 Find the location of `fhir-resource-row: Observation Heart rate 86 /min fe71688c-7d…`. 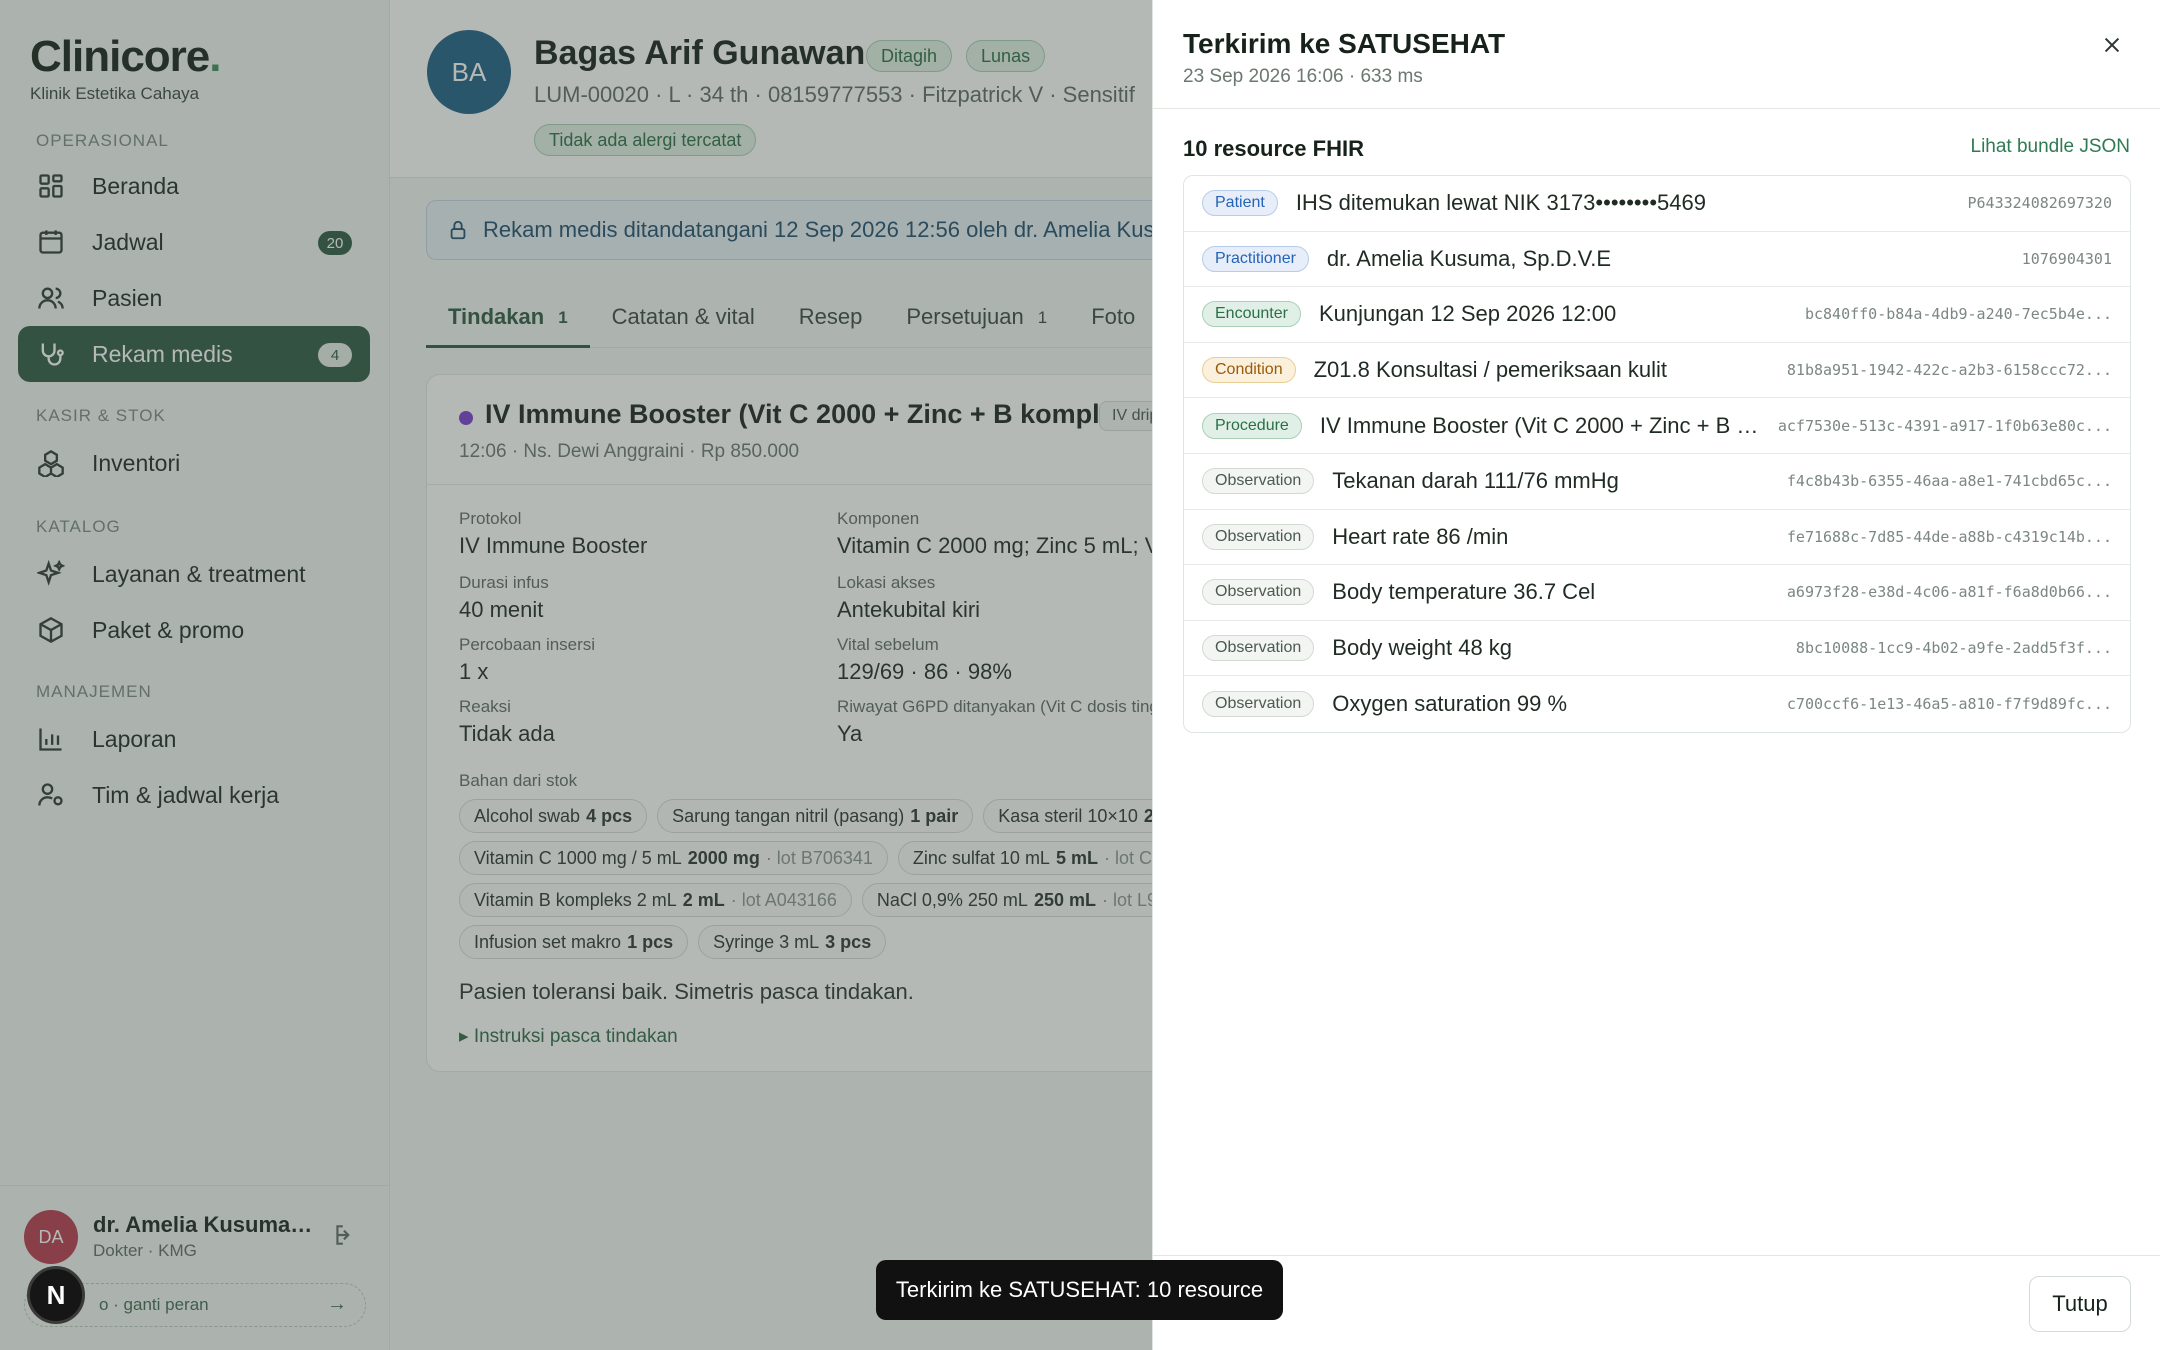

fhir-resource-row: Observation Heart rate 86 /min fe71688c-7d… is located at coordinates (1657, 538).